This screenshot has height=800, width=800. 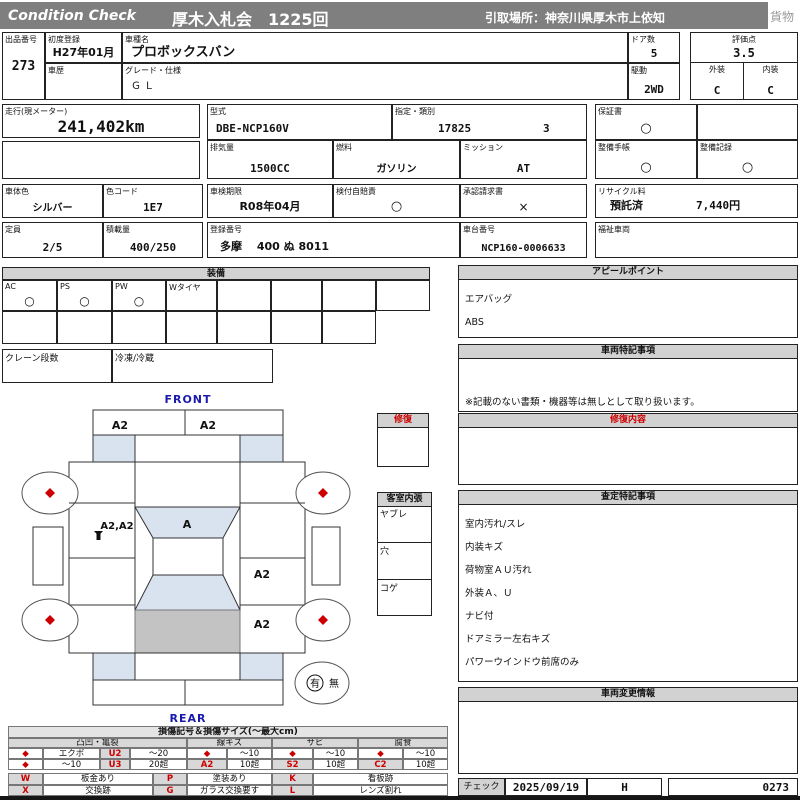 I want to click on welfare-cell: 福祉車両, so click(x=696, y=240).